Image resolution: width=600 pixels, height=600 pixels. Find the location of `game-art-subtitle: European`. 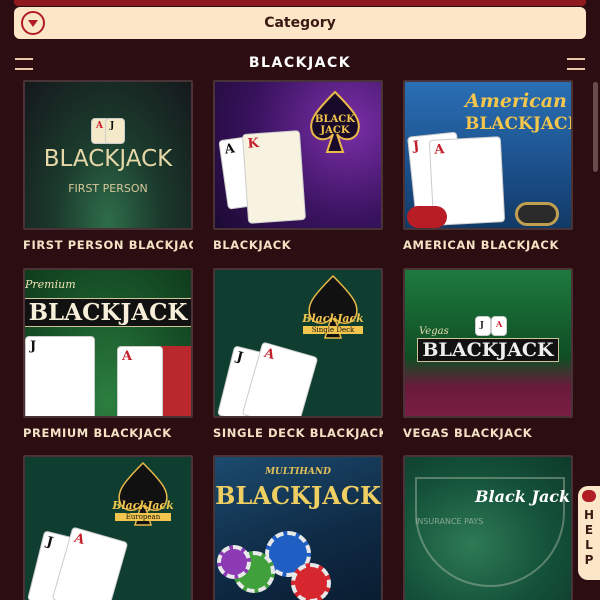

game-art-subtitle: European is located at coordinates (143, 517).